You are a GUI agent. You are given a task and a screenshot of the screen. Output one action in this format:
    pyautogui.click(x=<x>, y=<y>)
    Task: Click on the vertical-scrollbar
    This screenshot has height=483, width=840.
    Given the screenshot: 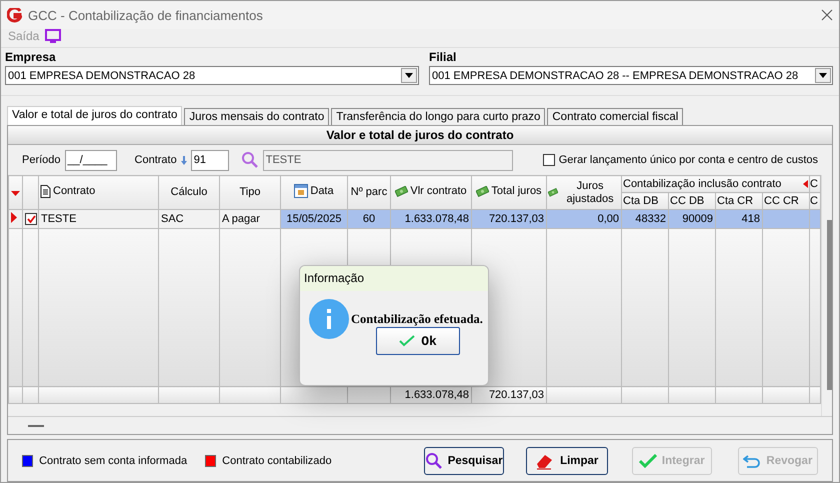 What is the action you would take?
    pyautogui.click(x=826, y=295)
    